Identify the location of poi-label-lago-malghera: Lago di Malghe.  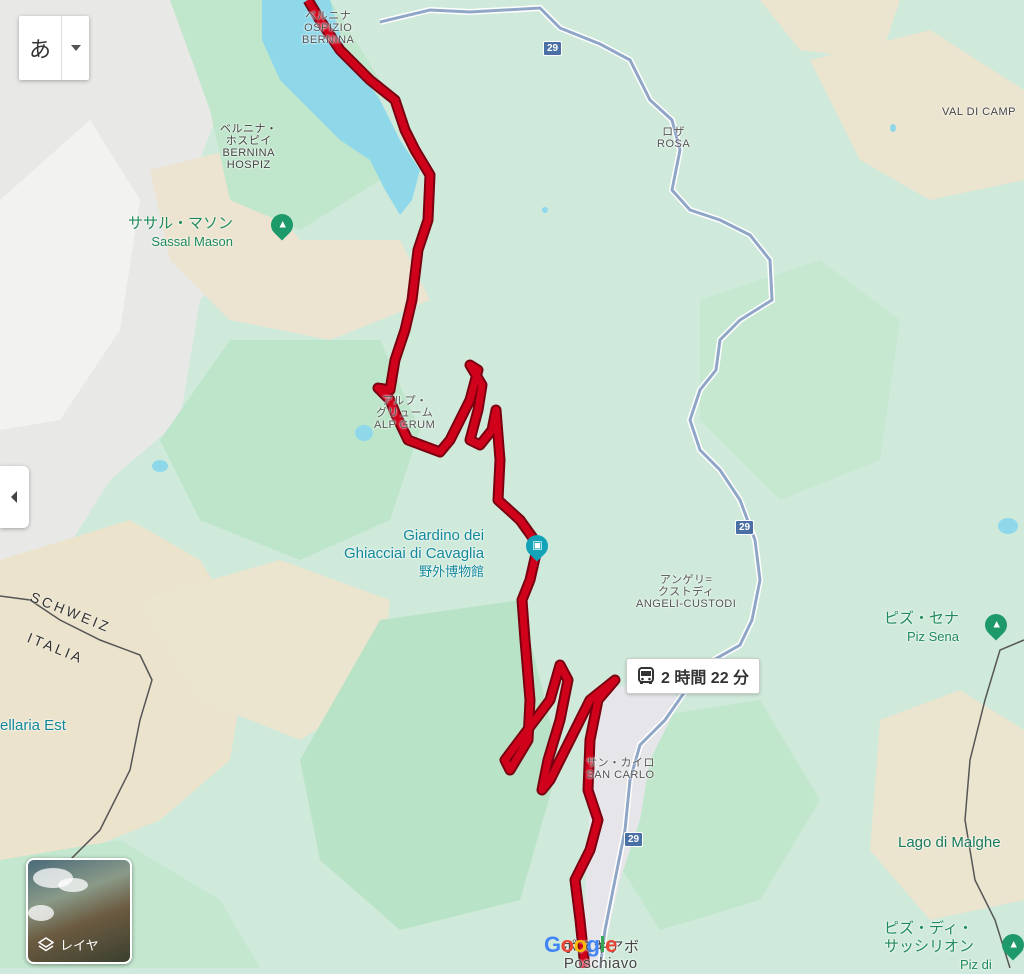
(949, 843).